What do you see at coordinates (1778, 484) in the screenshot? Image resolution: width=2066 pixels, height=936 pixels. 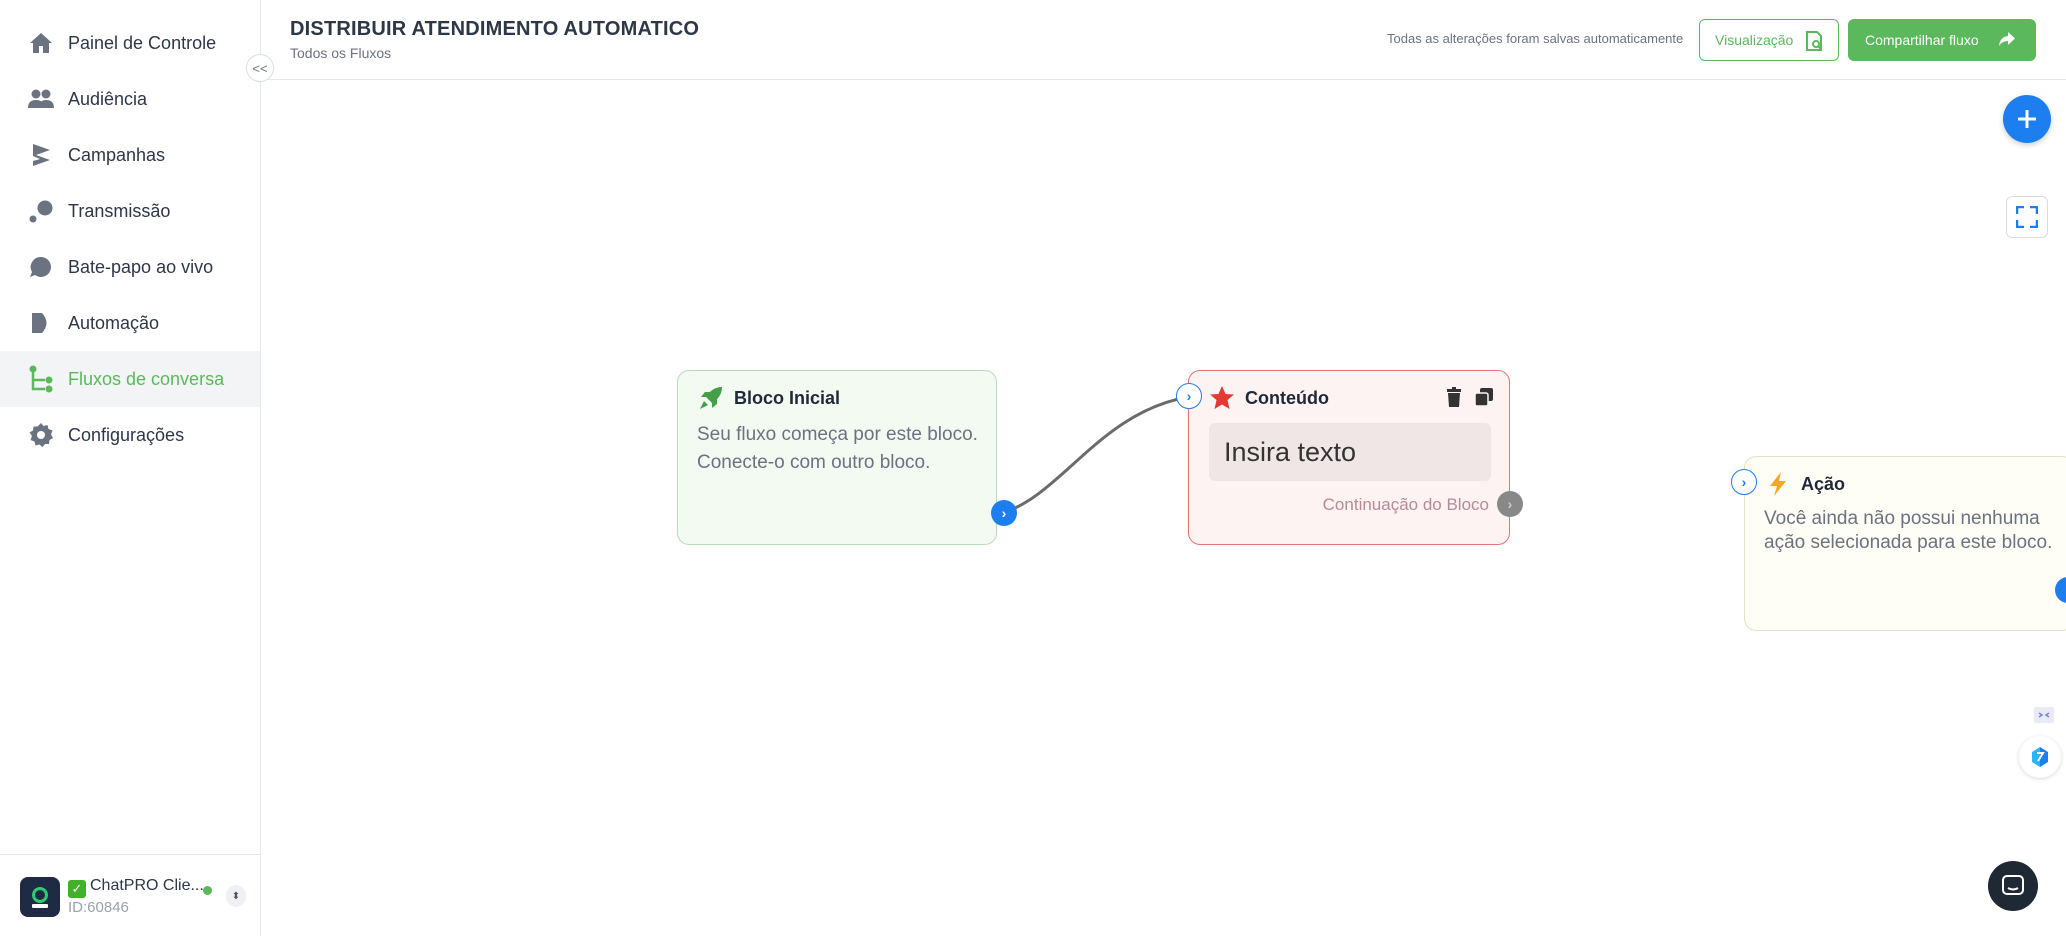 I see `lightning-icon` at bounding box center [1778, 484].